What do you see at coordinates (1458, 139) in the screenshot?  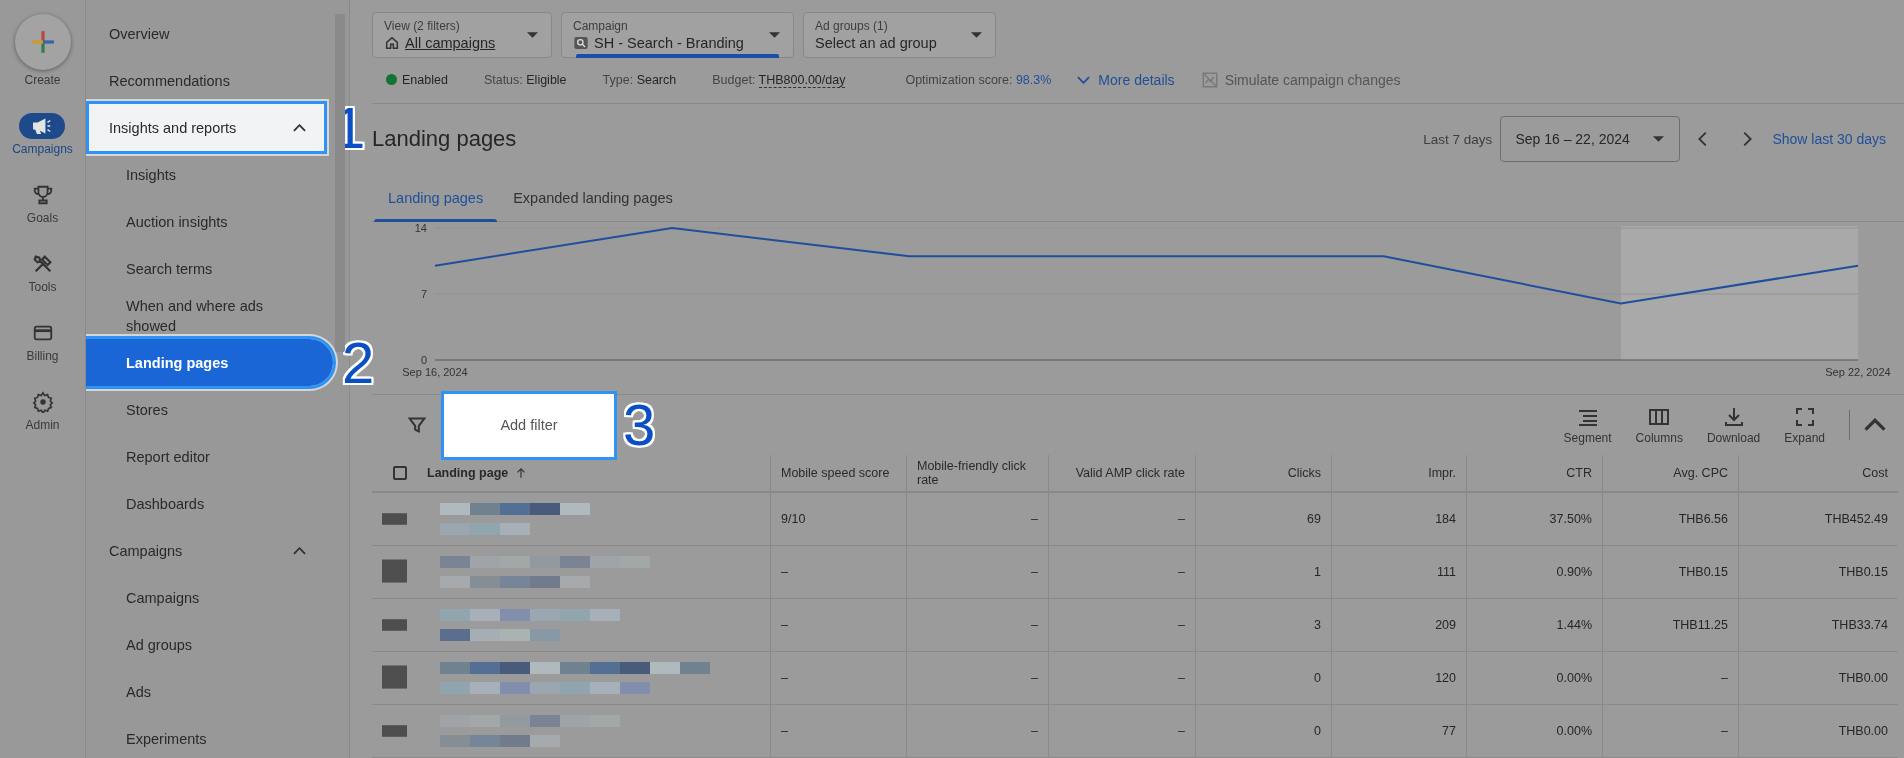 I see `range-label: Last 7 days` at bounding box center [1458, 139].